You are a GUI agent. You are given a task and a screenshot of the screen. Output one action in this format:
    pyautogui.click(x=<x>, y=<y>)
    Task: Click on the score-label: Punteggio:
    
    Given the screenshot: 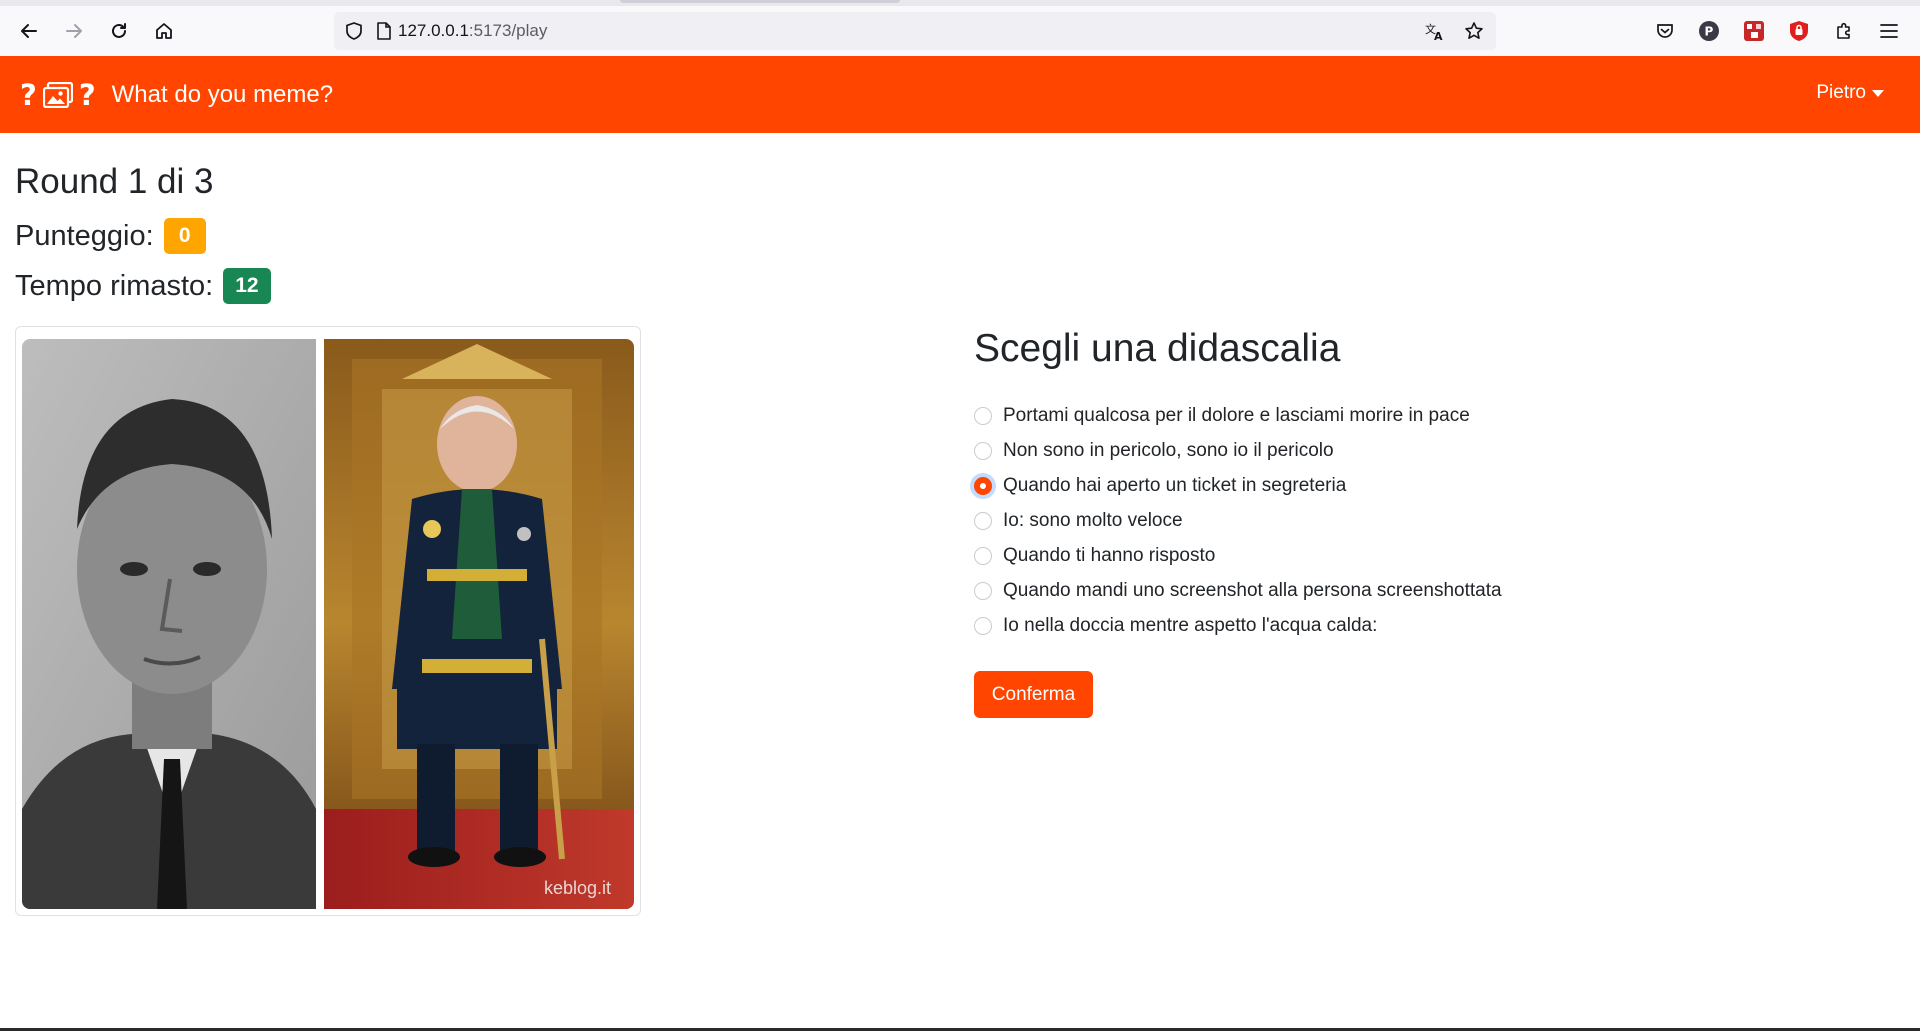 What is the action you would take?
    pyautogui.click(x=84, y=235)
    